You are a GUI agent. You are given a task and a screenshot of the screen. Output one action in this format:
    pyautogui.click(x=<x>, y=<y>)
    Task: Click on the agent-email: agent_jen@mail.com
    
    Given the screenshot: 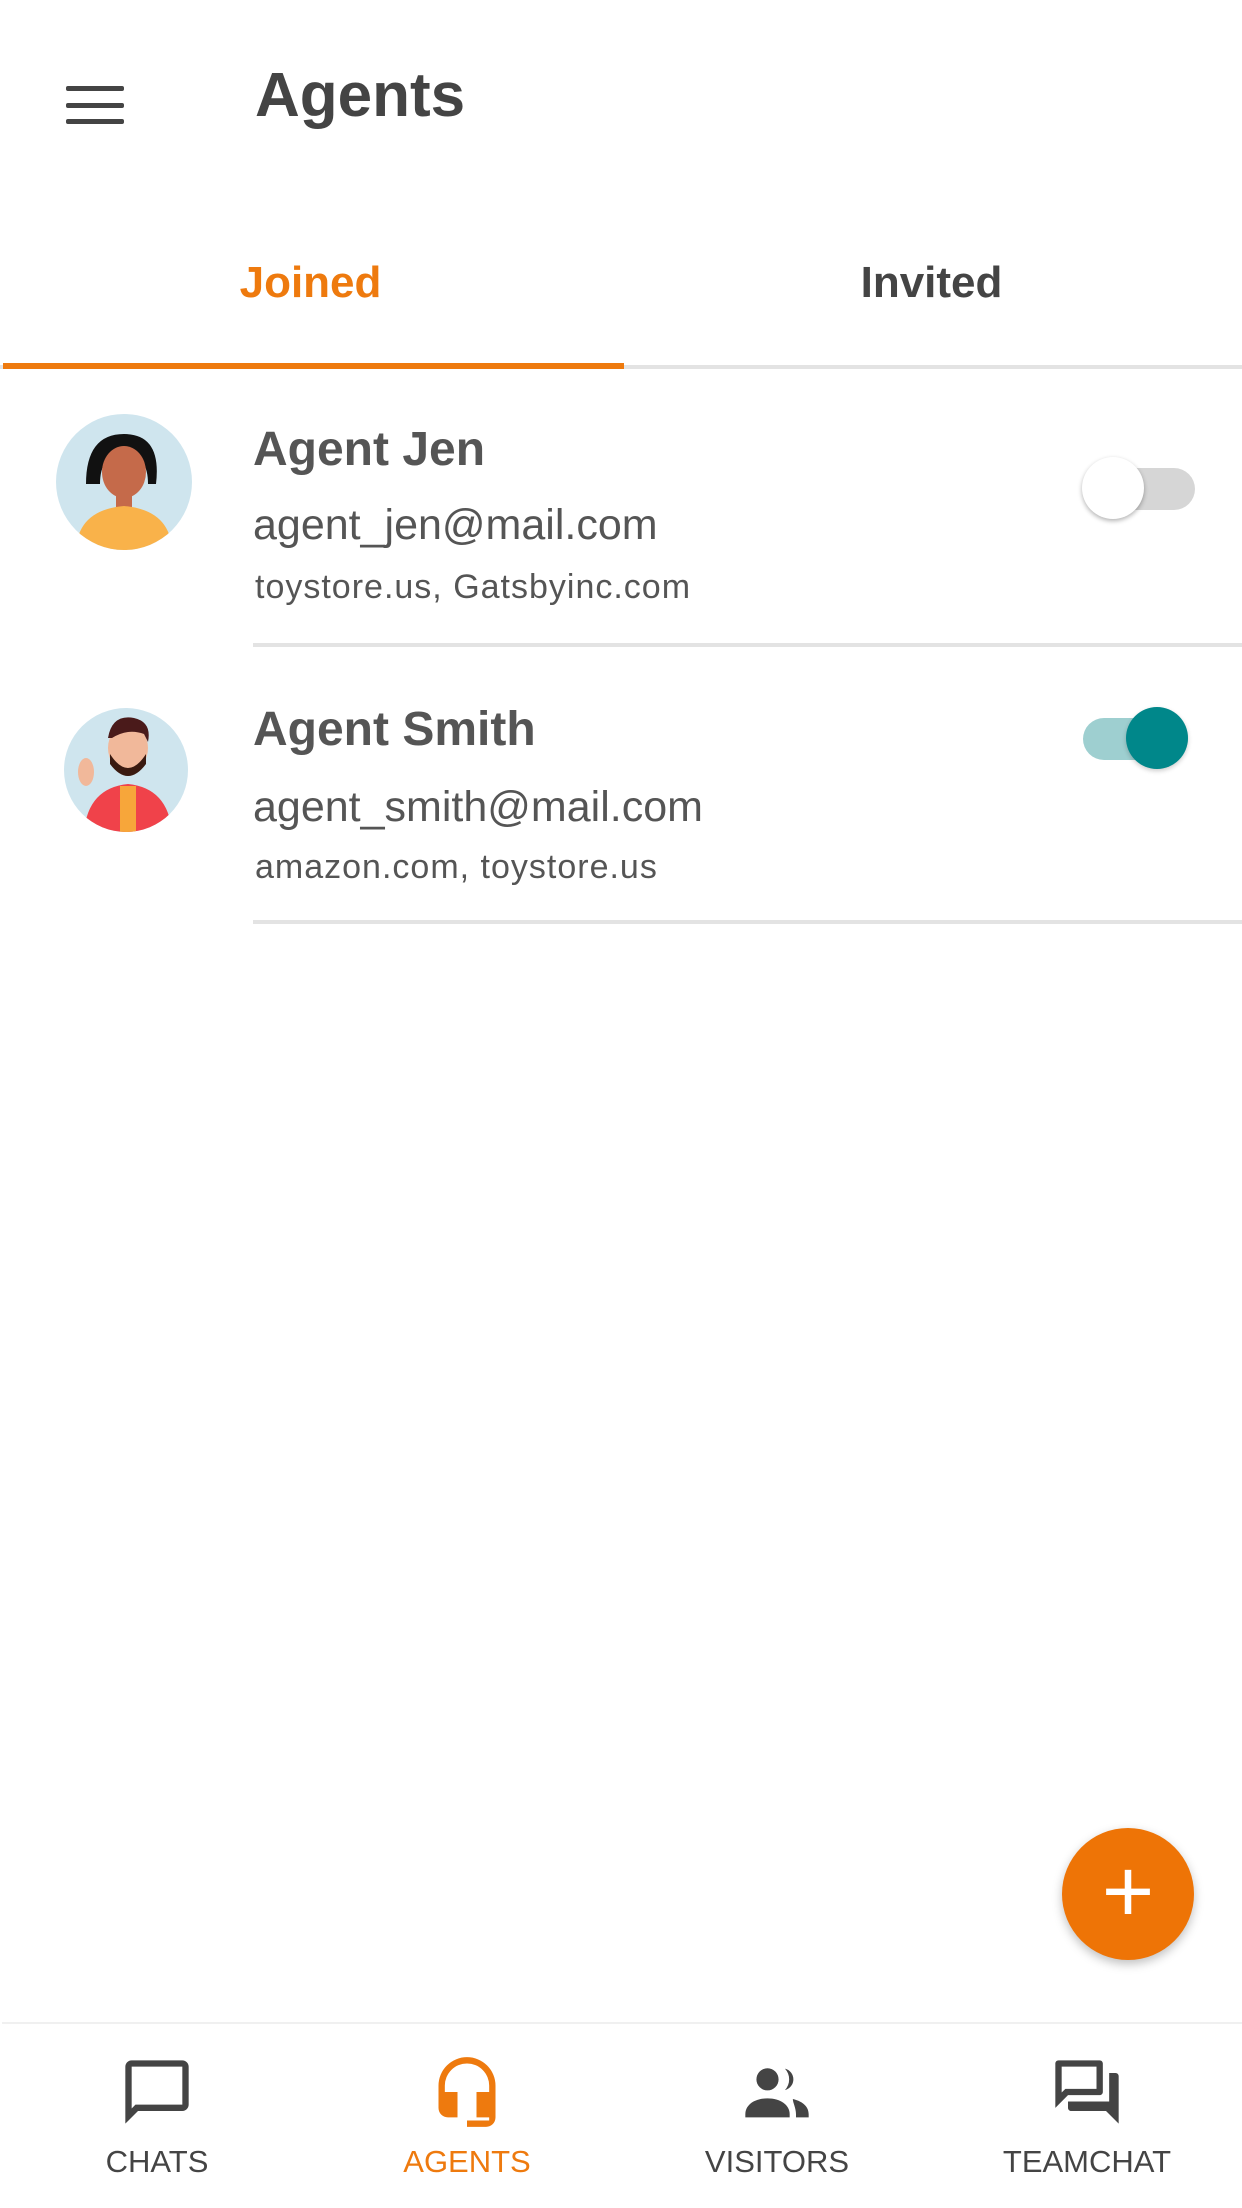 What is the action you would take?
    pyautogui.click(x=455, y=525)
    